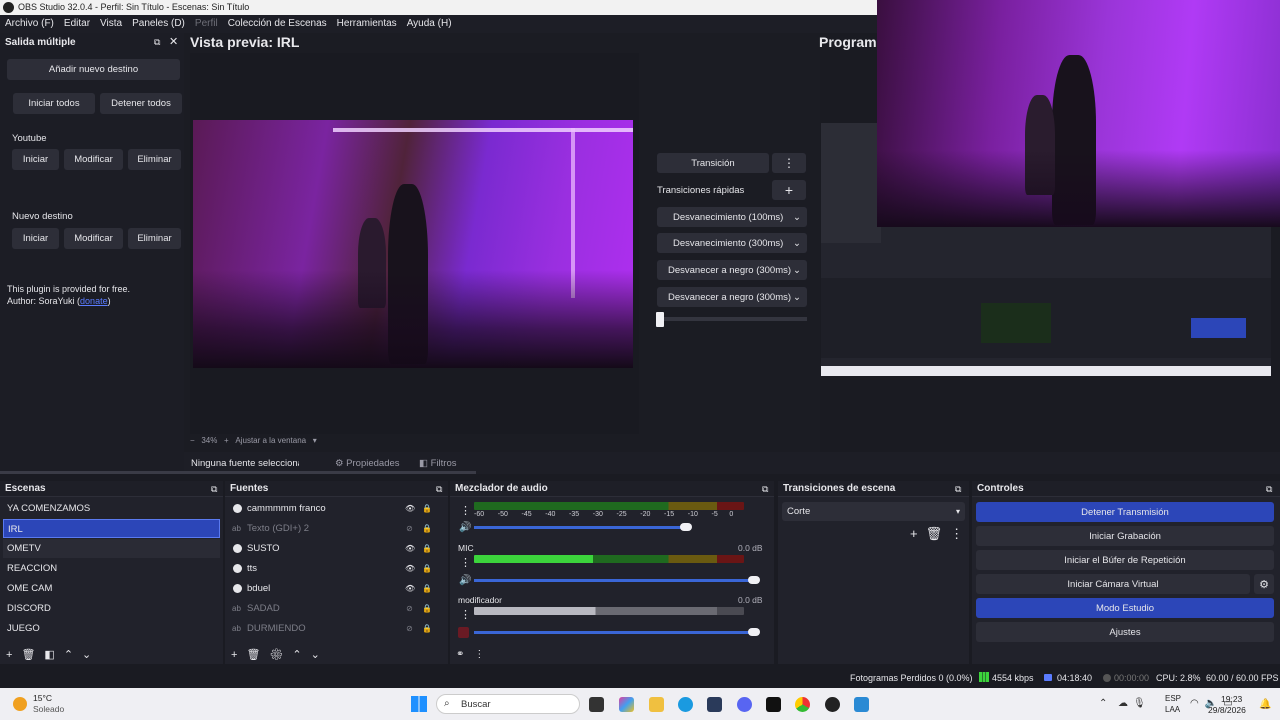 Image resolution: width=1280 pixels, height=720 pixels. Describe the element at coordinates (1134, 703) in the screenshot. I see `tray-icons: ☁🎙` at that location.